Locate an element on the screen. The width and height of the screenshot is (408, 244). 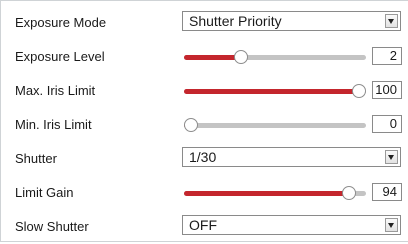
slider-track is located at coordinates (275, 125).